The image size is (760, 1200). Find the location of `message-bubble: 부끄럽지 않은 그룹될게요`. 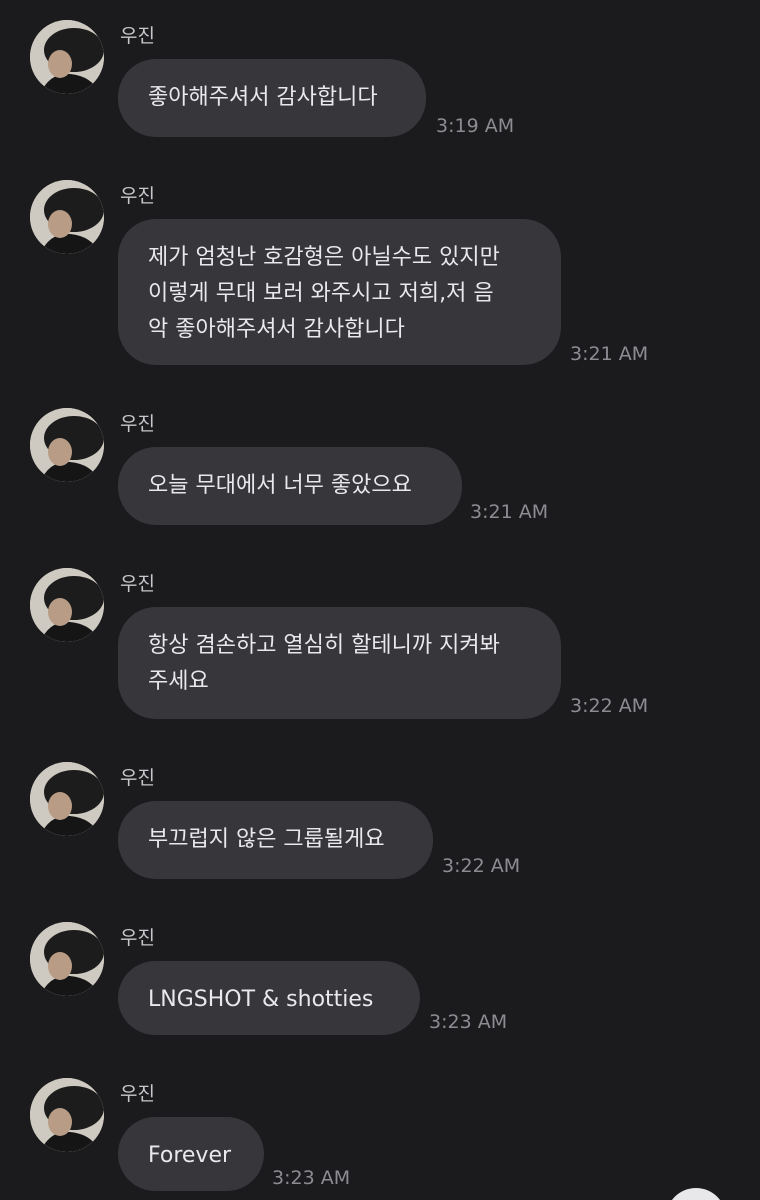

message-bubble: 부끄럽지 않은 그룹될게요 is located at coordinates (275, 840).